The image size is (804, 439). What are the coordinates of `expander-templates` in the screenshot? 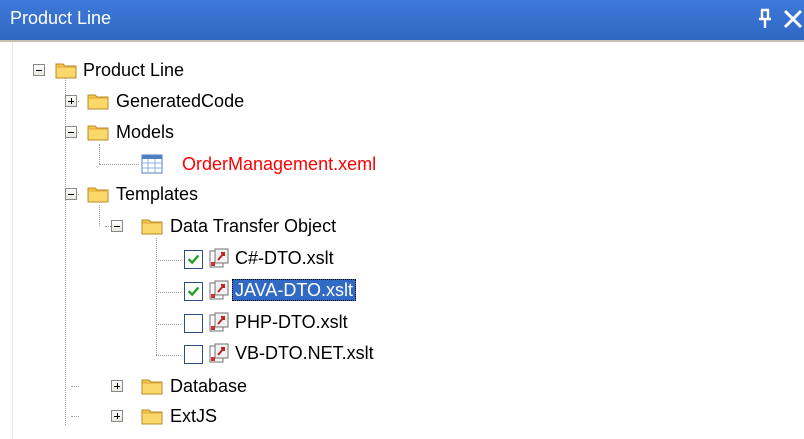 It's located at (71, 194).